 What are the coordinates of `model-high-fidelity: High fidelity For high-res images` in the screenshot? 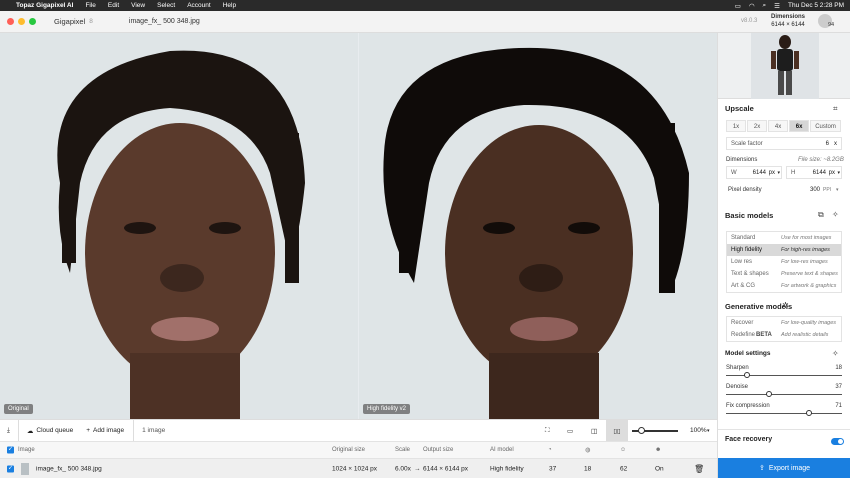 It's located at (784, 250).